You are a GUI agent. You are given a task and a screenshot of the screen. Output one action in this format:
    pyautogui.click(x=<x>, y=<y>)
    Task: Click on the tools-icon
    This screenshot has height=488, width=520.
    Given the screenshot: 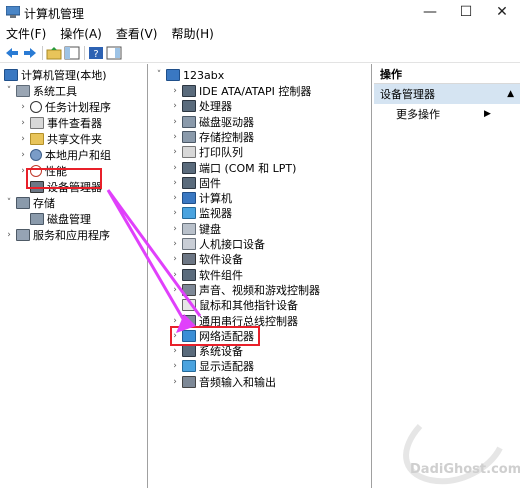 What is the action you would take?
    pyautogui.click(x=23, y=91)
    